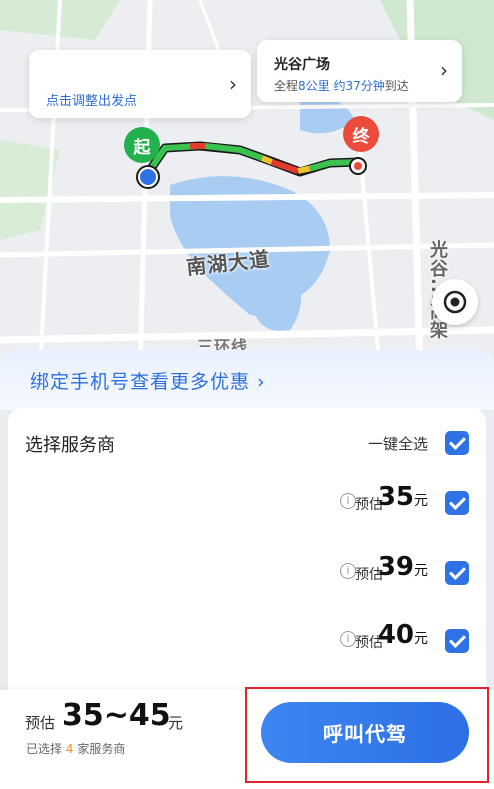 The width and height of the screenshot is (494, 789). What do you see at coordinates (395, 567) in the screenshot?
I see `price-value: 39` at bounding box center [395, 567].